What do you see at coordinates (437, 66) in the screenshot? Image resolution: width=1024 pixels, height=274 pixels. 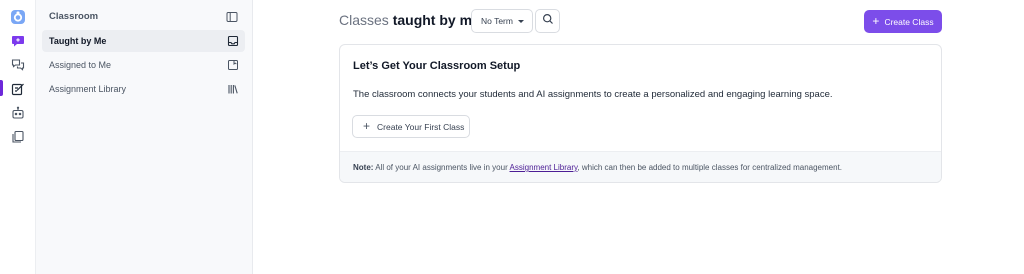 I see `card-title: Let’s Get Your Classroom Setup` at bounding box center [437, 66].